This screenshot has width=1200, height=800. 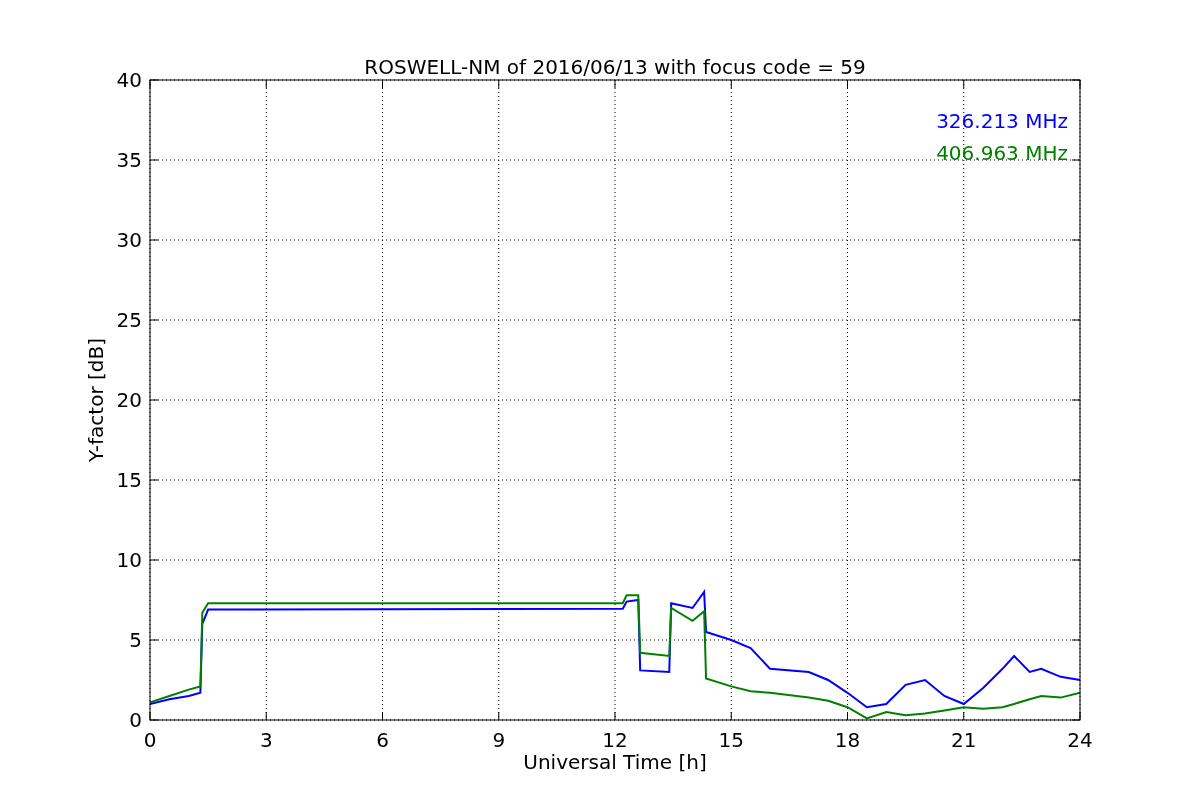 What do you see at coordinates (847, 740) in the screenshot?
I see `tick-label: 18` at bounding box center [847, 740].